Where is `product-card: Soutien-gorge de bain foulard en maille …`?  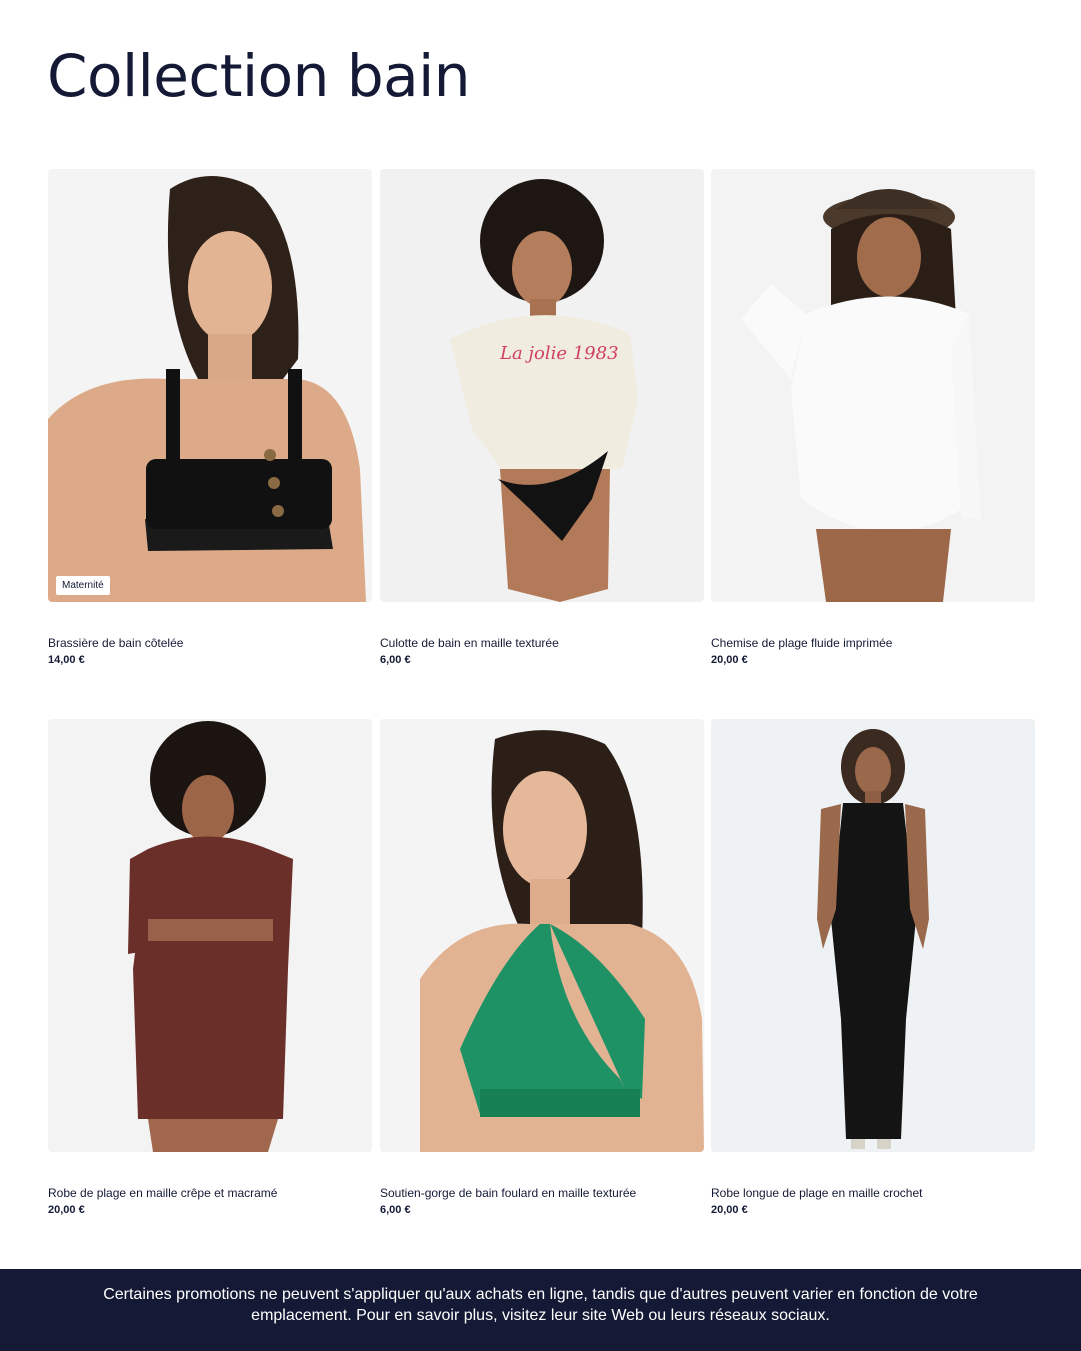
product-card: Soutien-gorge de bain foulard en maille … is located at coordinates (542, 967).